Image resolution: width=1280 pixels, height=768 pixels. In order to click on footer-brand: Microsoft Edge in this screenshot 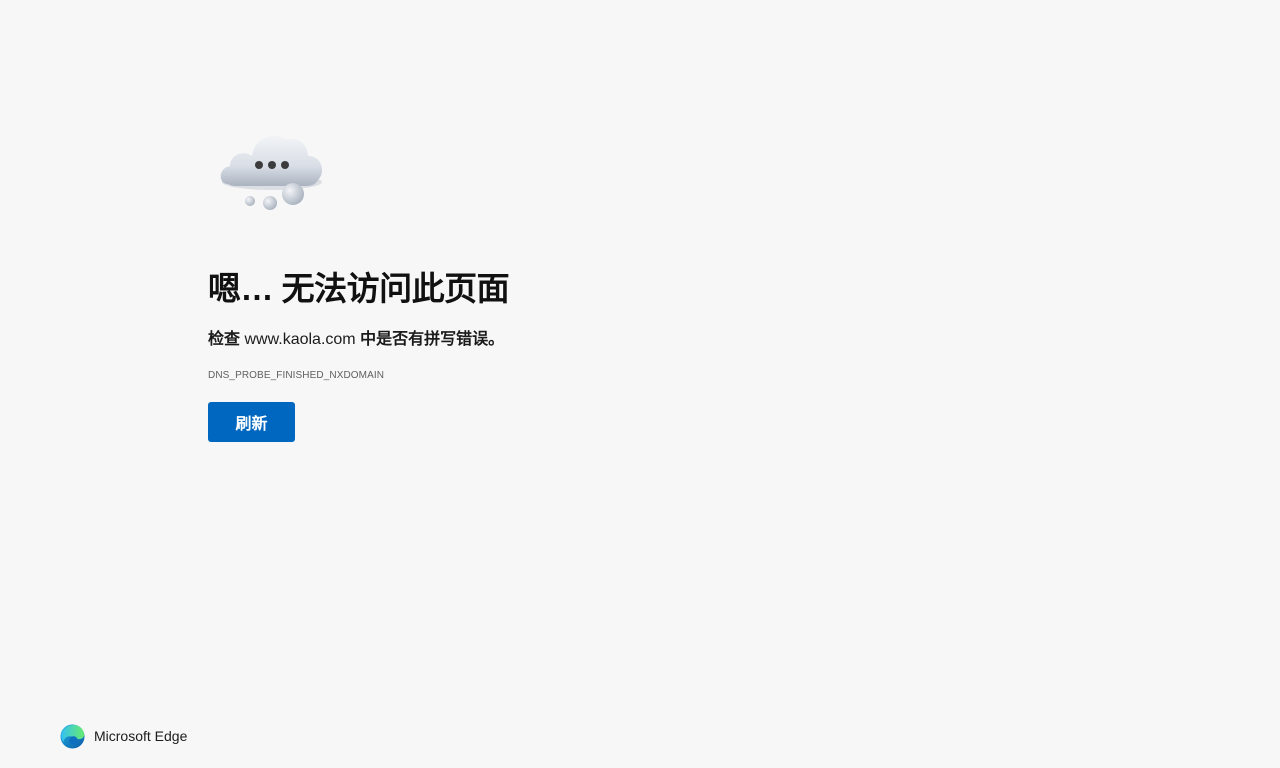, I will do `click(123, 736)`.